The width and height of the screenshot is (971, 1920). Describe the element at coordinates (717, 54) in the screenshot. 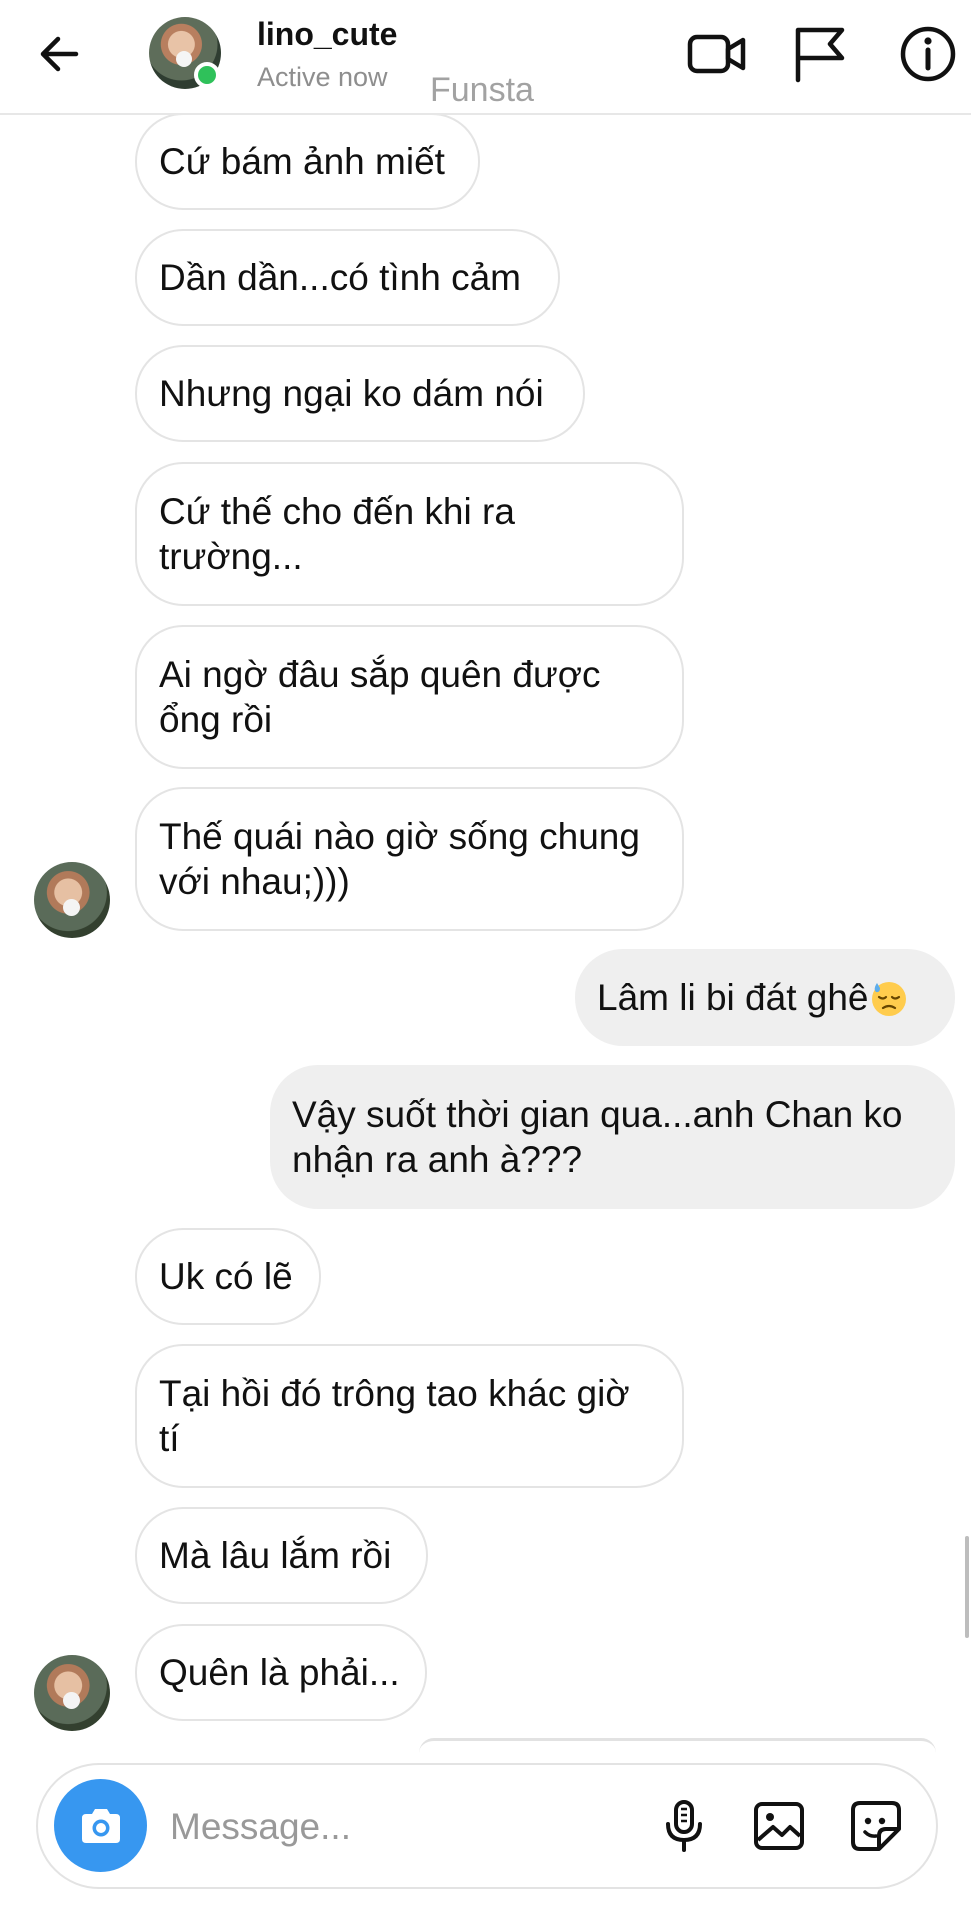

I see `video-camera-icon` at that location.